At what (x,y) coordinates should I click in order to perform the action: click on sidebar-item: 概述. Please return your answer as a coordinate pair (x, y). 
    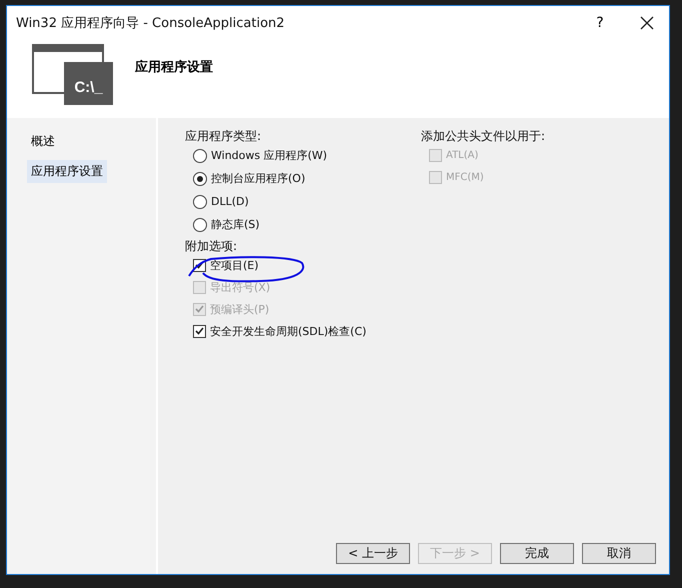
    Looking at the image, I should click on (43, 141).